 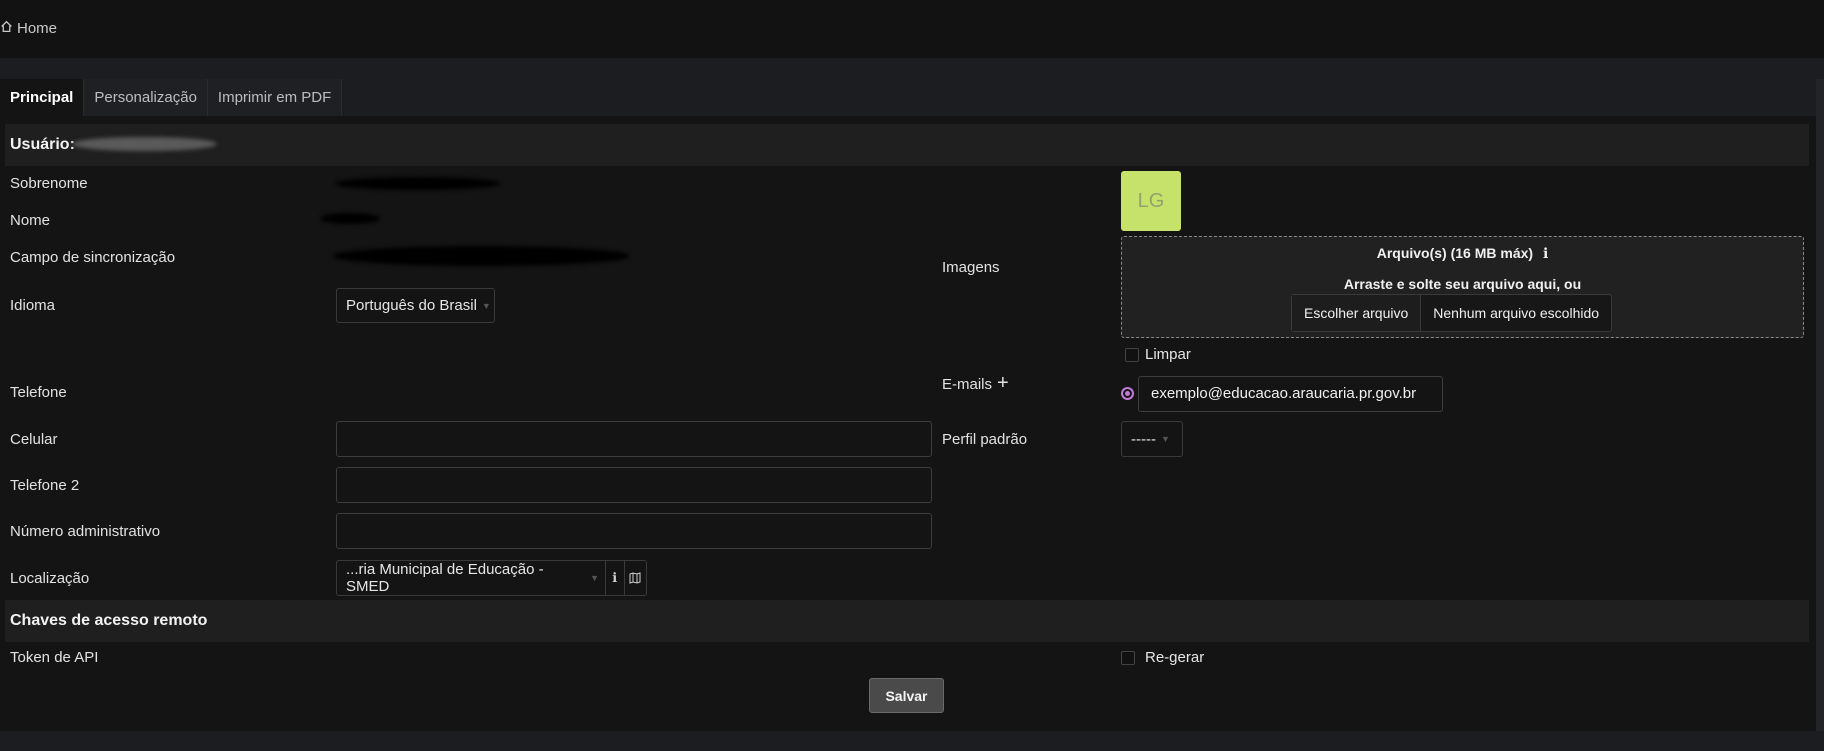 What do you see at coordinates (445, 578) in the screenshot?
I see `location-select-value: ...ria Municipal de Educação - SMED` at bounding box center [445, 578].